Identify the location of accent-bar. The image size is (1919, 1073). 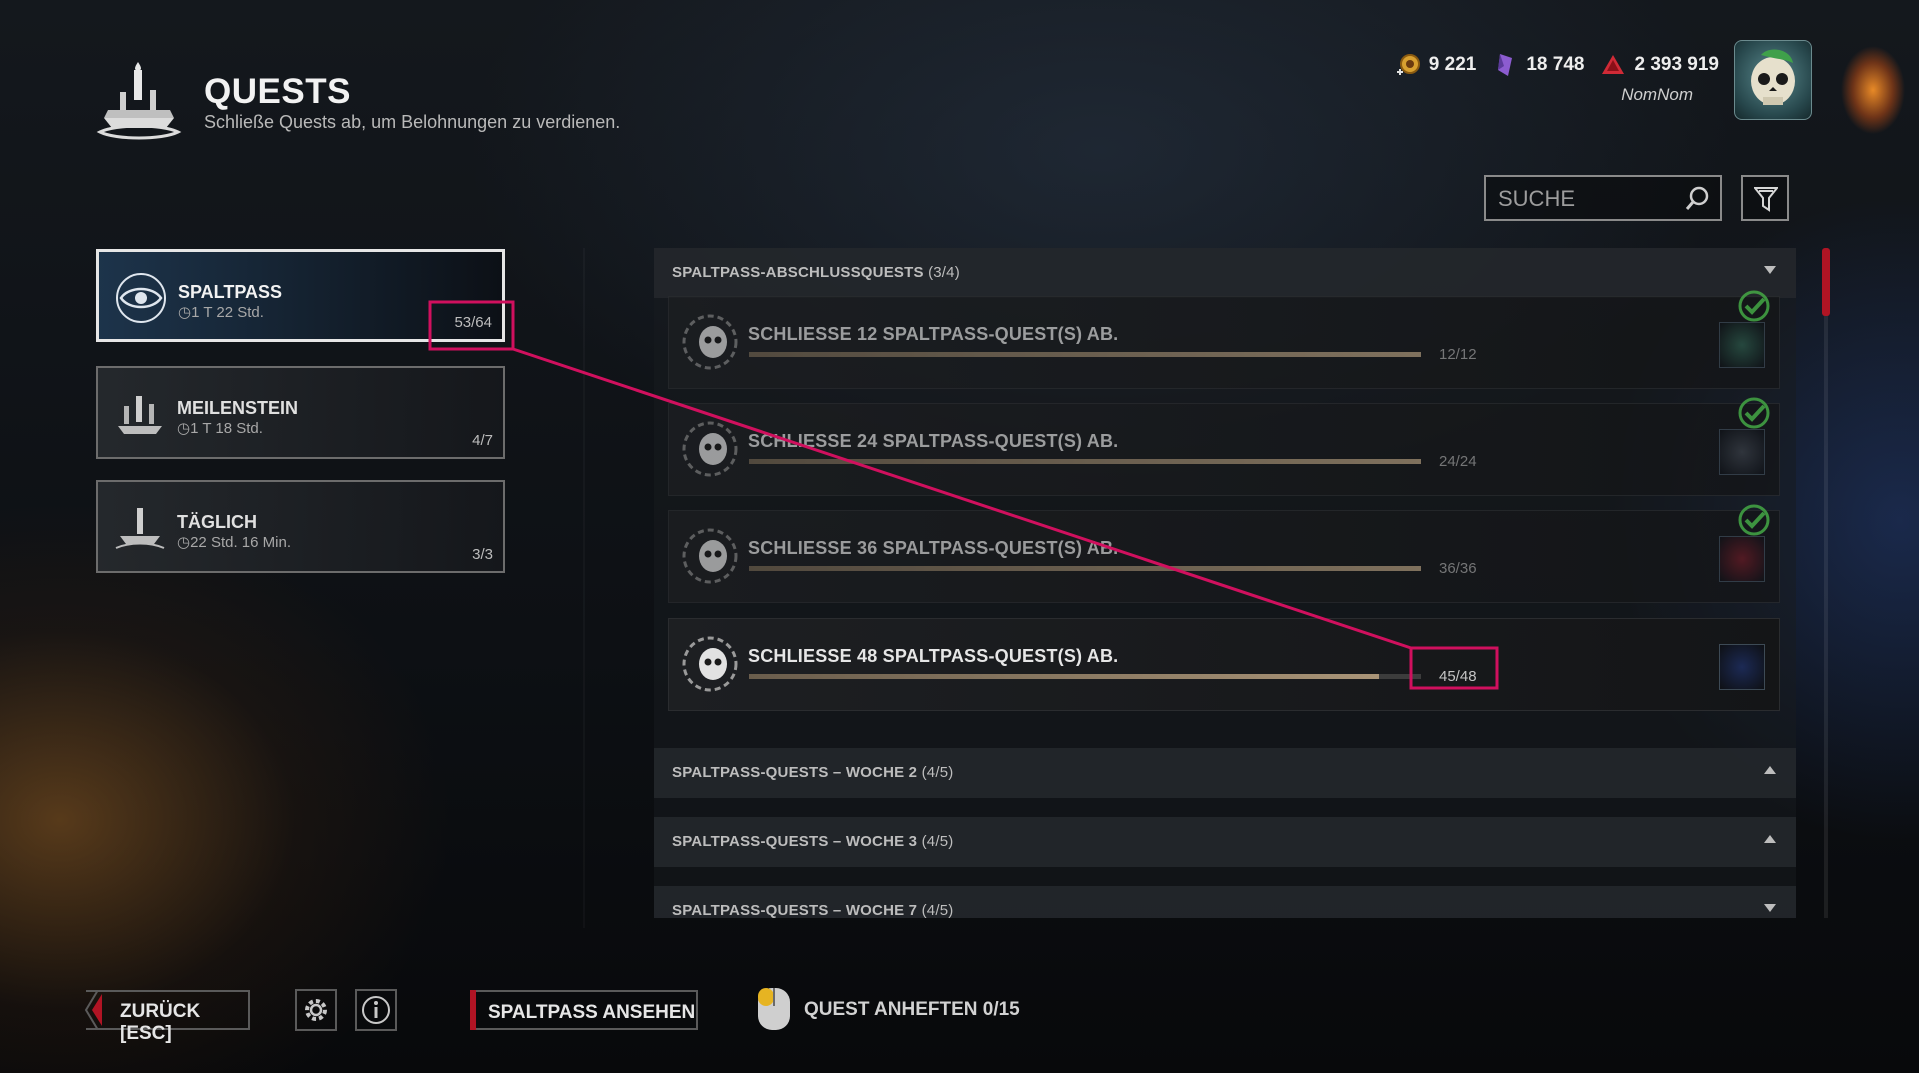
(473, 1010).